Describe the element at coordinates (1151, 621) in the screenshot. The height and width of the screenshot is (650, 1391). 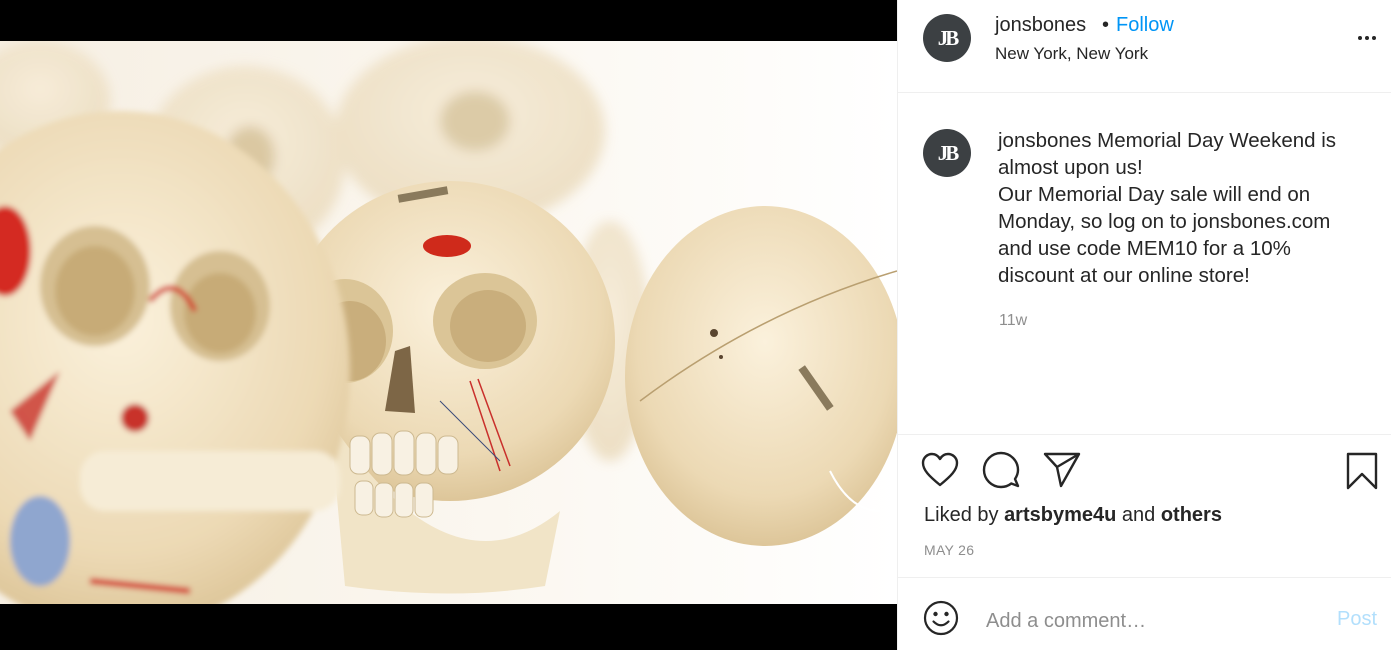
I see `comment-input` at that location.